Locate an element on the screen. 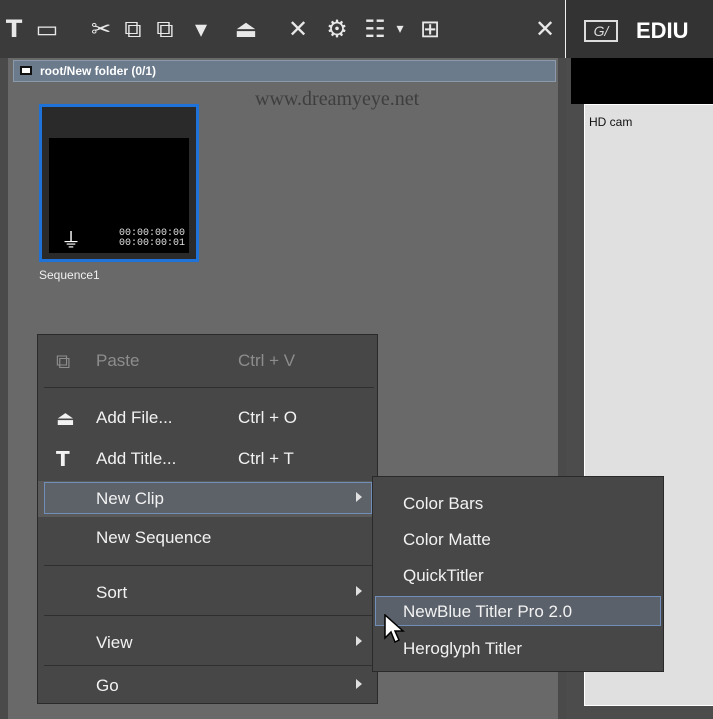 The width and height of the screenshot is (713, 719). submenu-item-color-matte: Color Matte is located at coordinates (518, 539).